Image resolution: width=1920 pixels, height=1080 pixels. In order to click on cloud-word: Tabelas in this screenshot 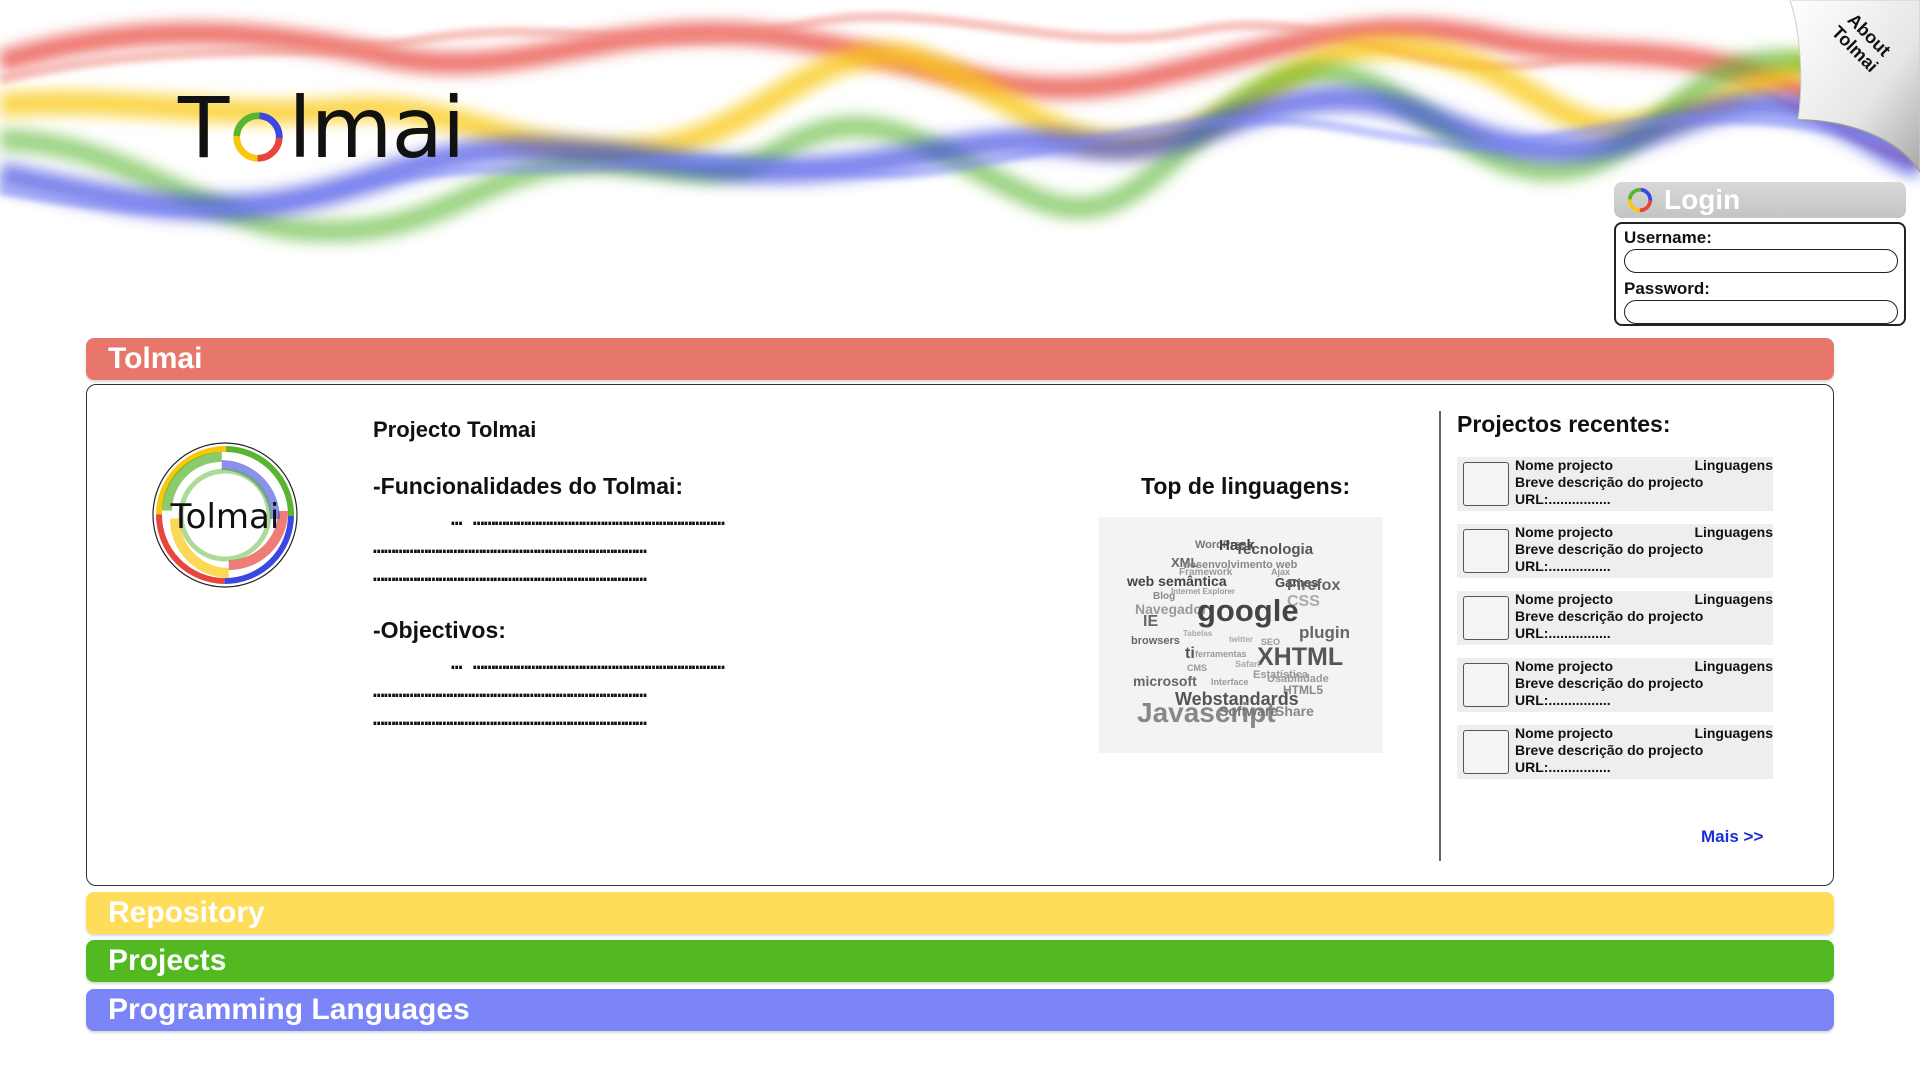, I will do `click(1197, 633)`.